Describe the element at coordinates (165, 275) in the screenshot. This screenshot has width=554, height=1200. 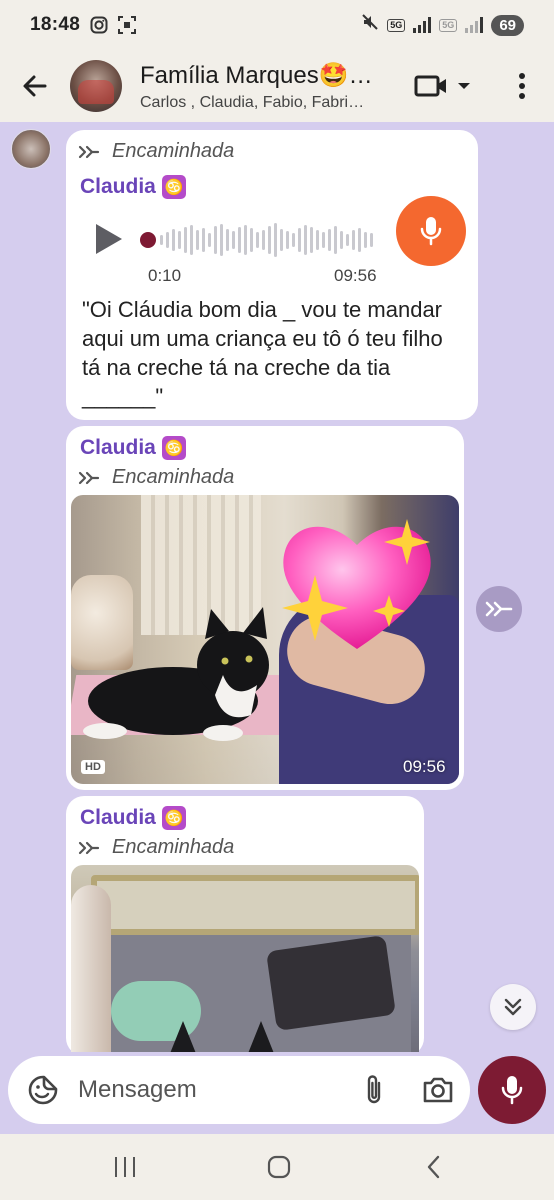
I see `audio-elapsed: 0:10` at that location.